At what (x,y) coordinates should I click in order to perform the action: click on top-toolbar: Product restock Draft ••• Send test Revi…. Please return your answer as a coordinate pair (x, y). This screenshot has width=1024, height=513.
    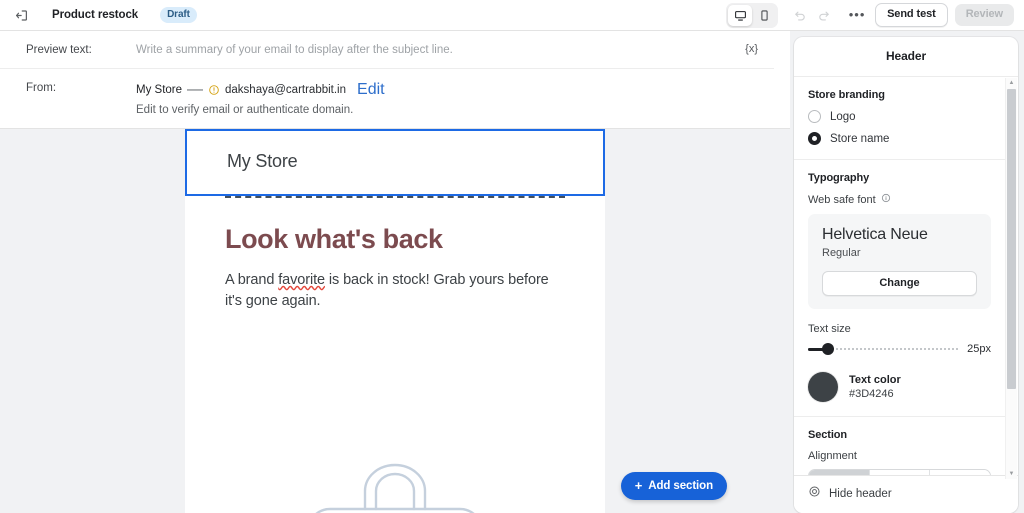
    Looking at the image, I should click on (512, 15).